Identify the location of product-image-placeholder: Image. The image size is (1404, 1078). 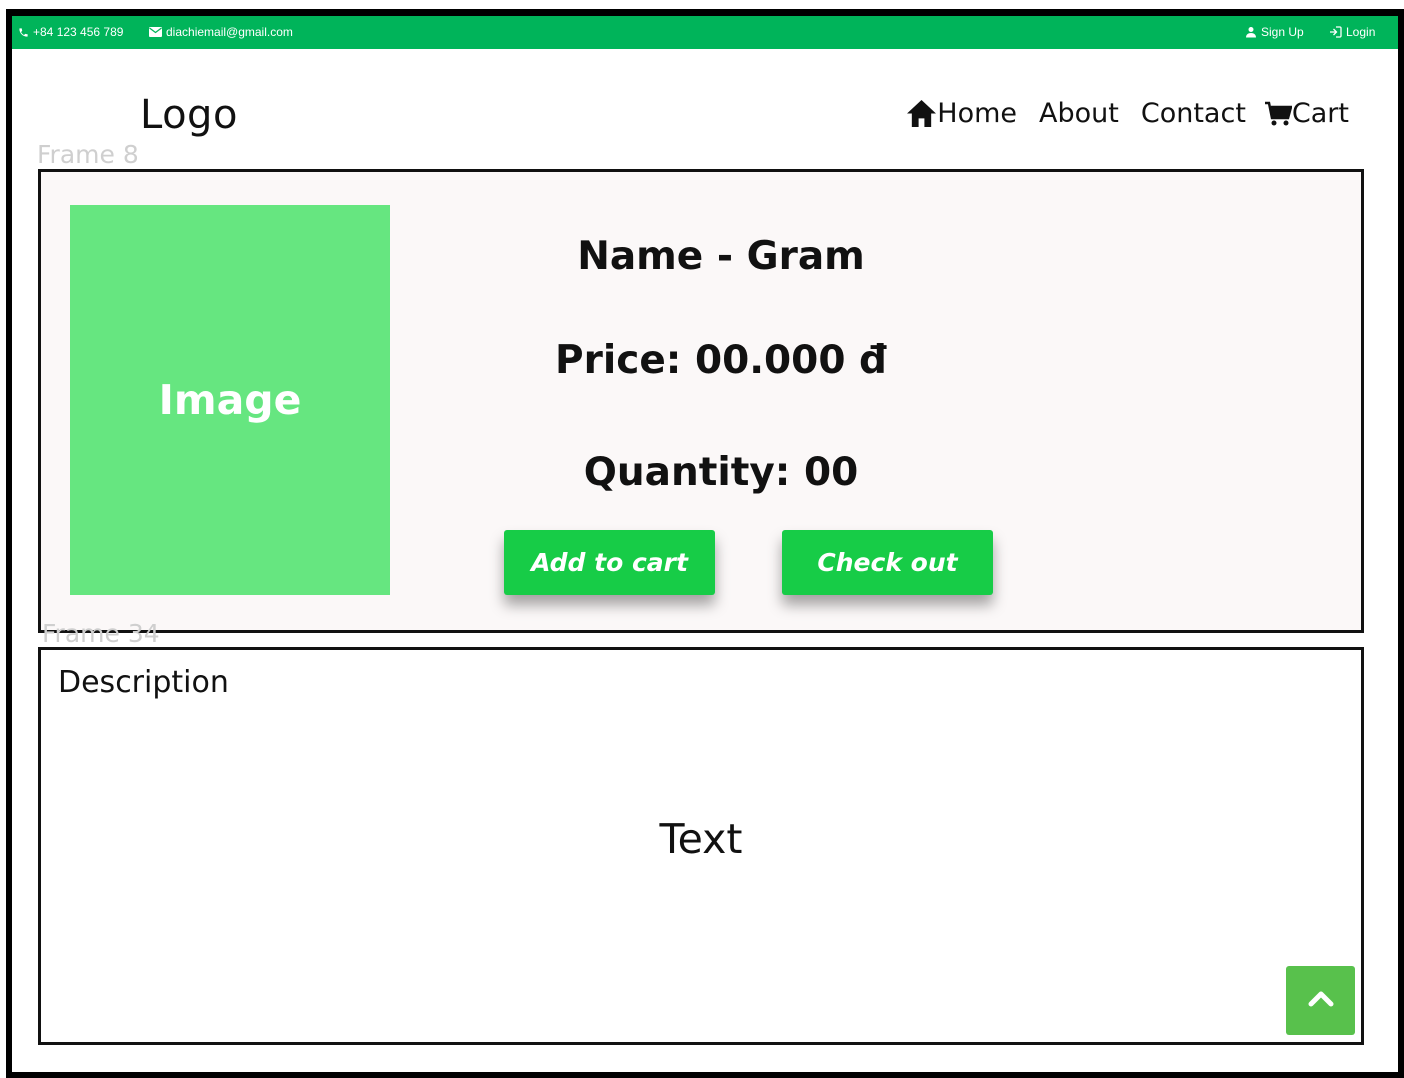
(230, 400).